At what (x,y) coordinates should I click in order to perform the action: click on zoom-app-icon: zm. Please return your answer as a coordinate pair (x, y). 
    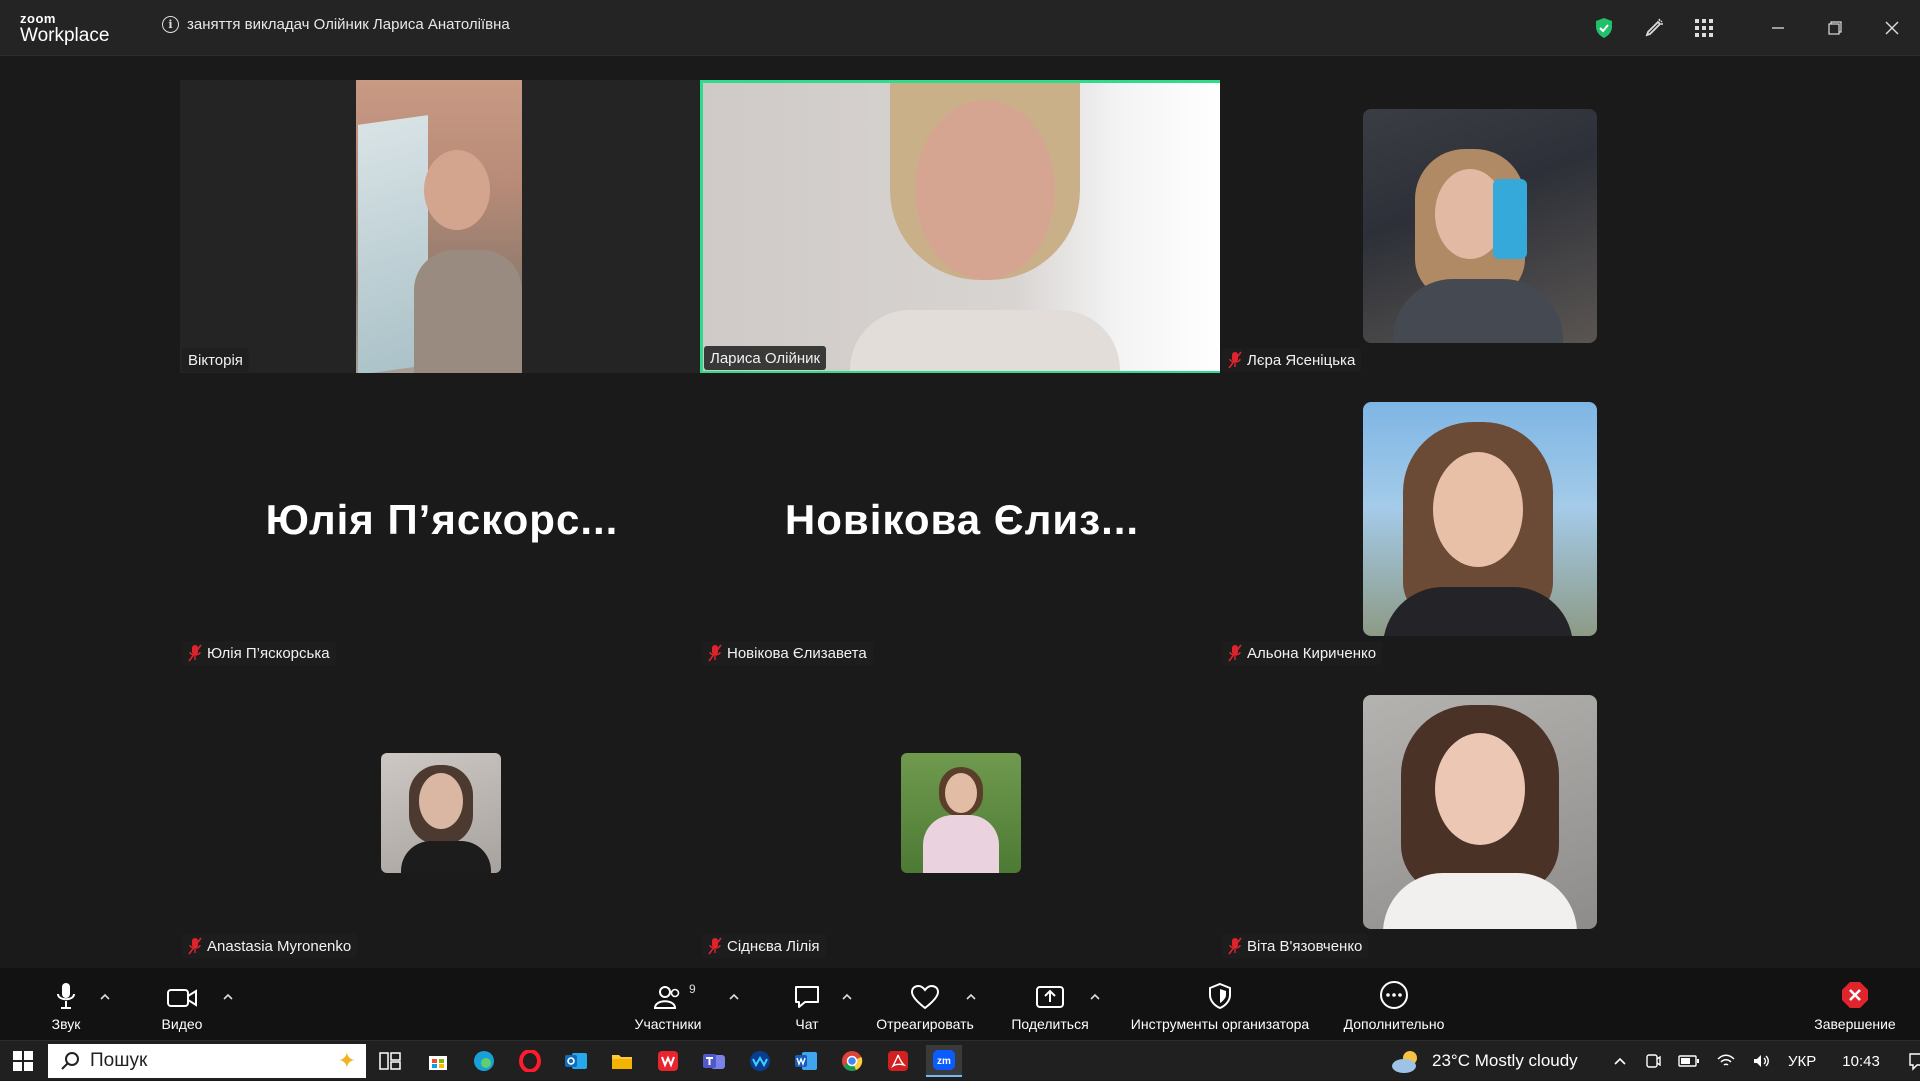
    Looking at the image, I should click on (944, 1061).